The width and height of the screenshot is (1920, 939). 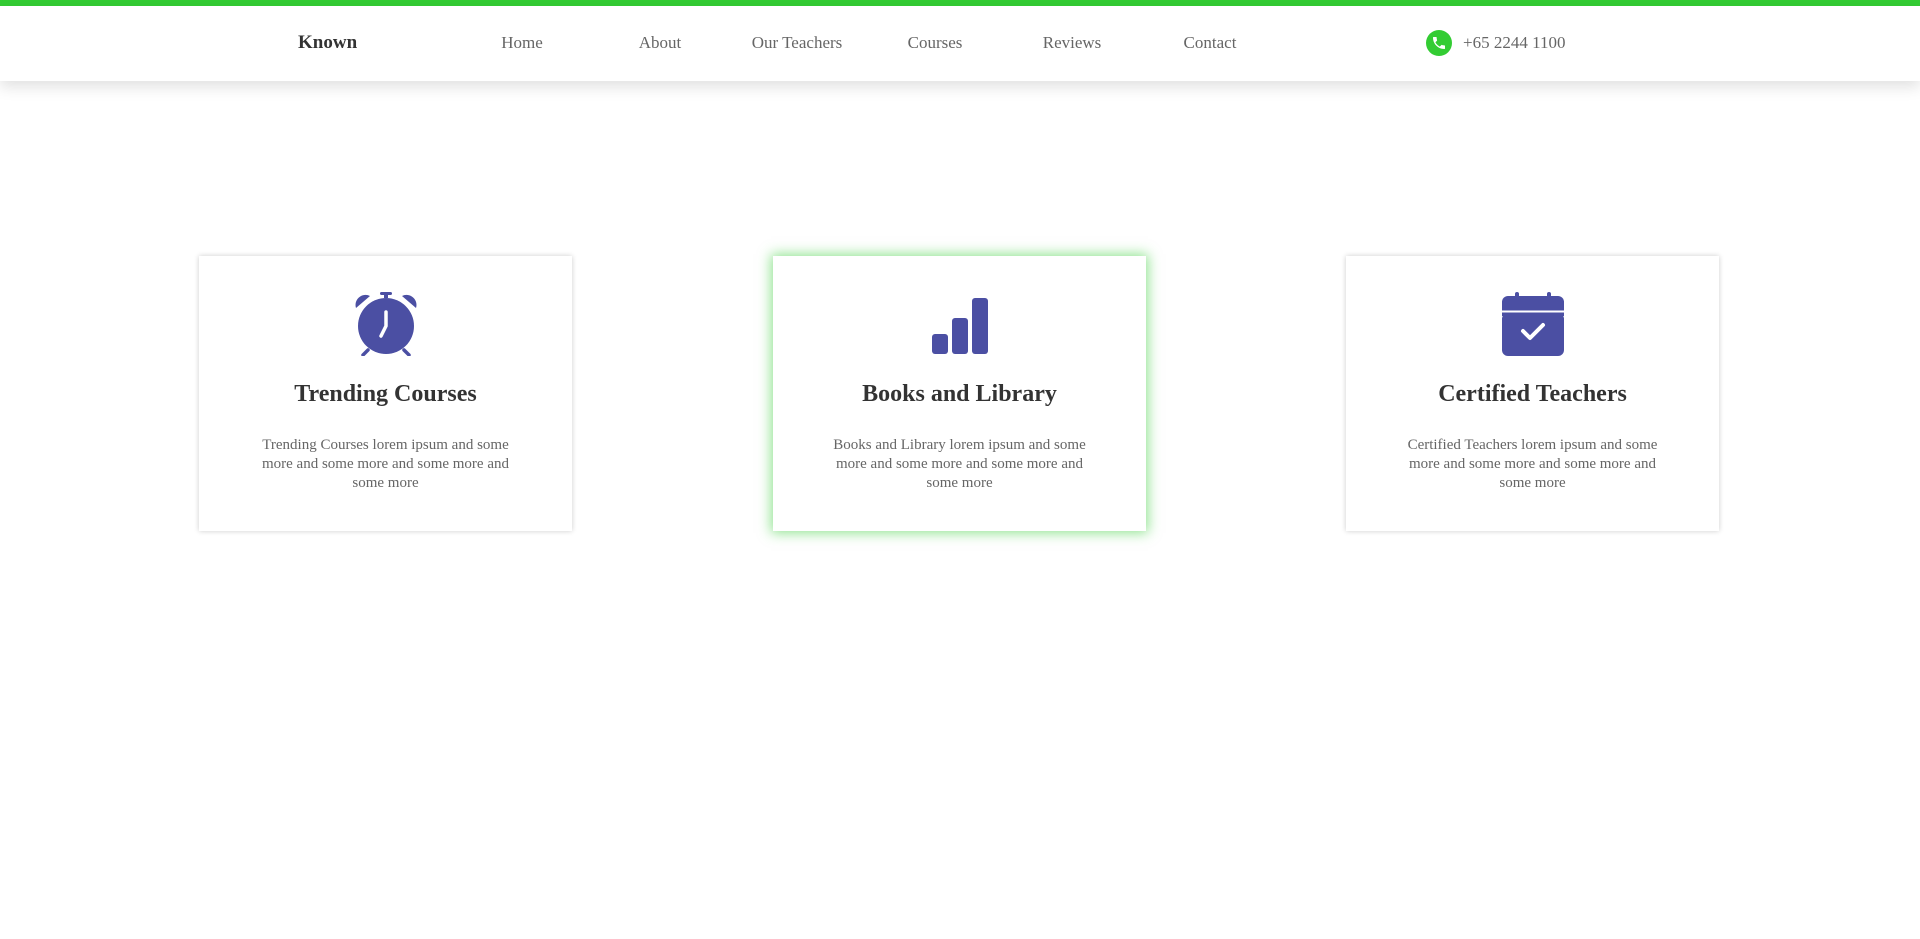 I want to click on nav-link-about: About, so click(x=660, y=43).